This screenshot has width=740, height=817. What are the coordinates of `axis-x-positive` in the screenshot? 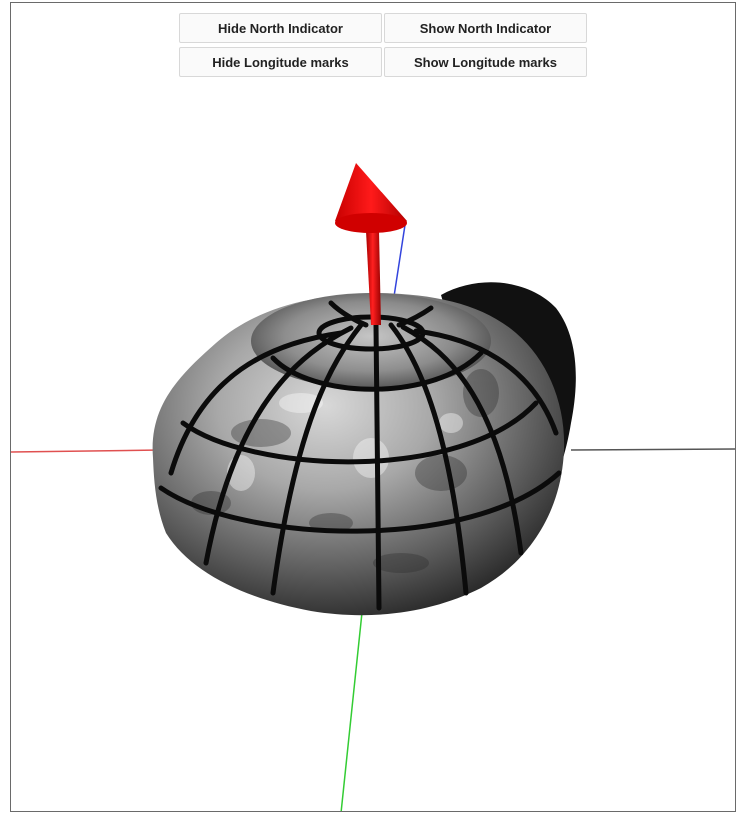 It's located at (652, 449).